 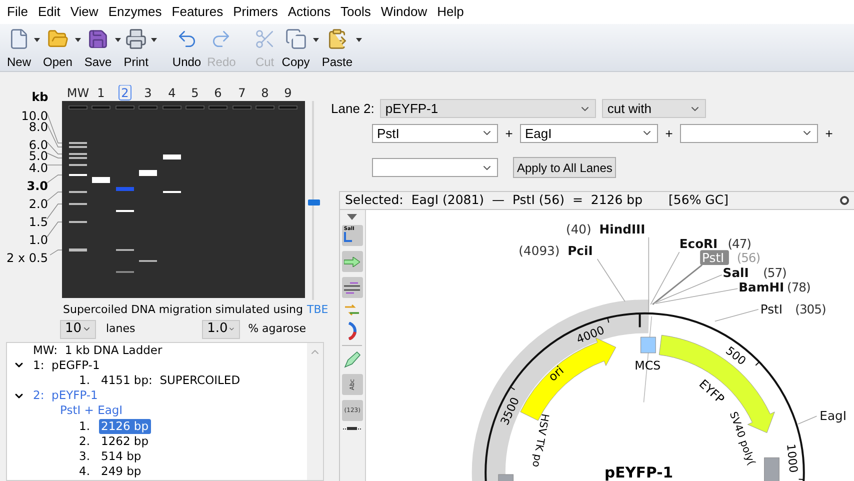 I want to click on fragment-number: 1., so click(x=85, y=426).